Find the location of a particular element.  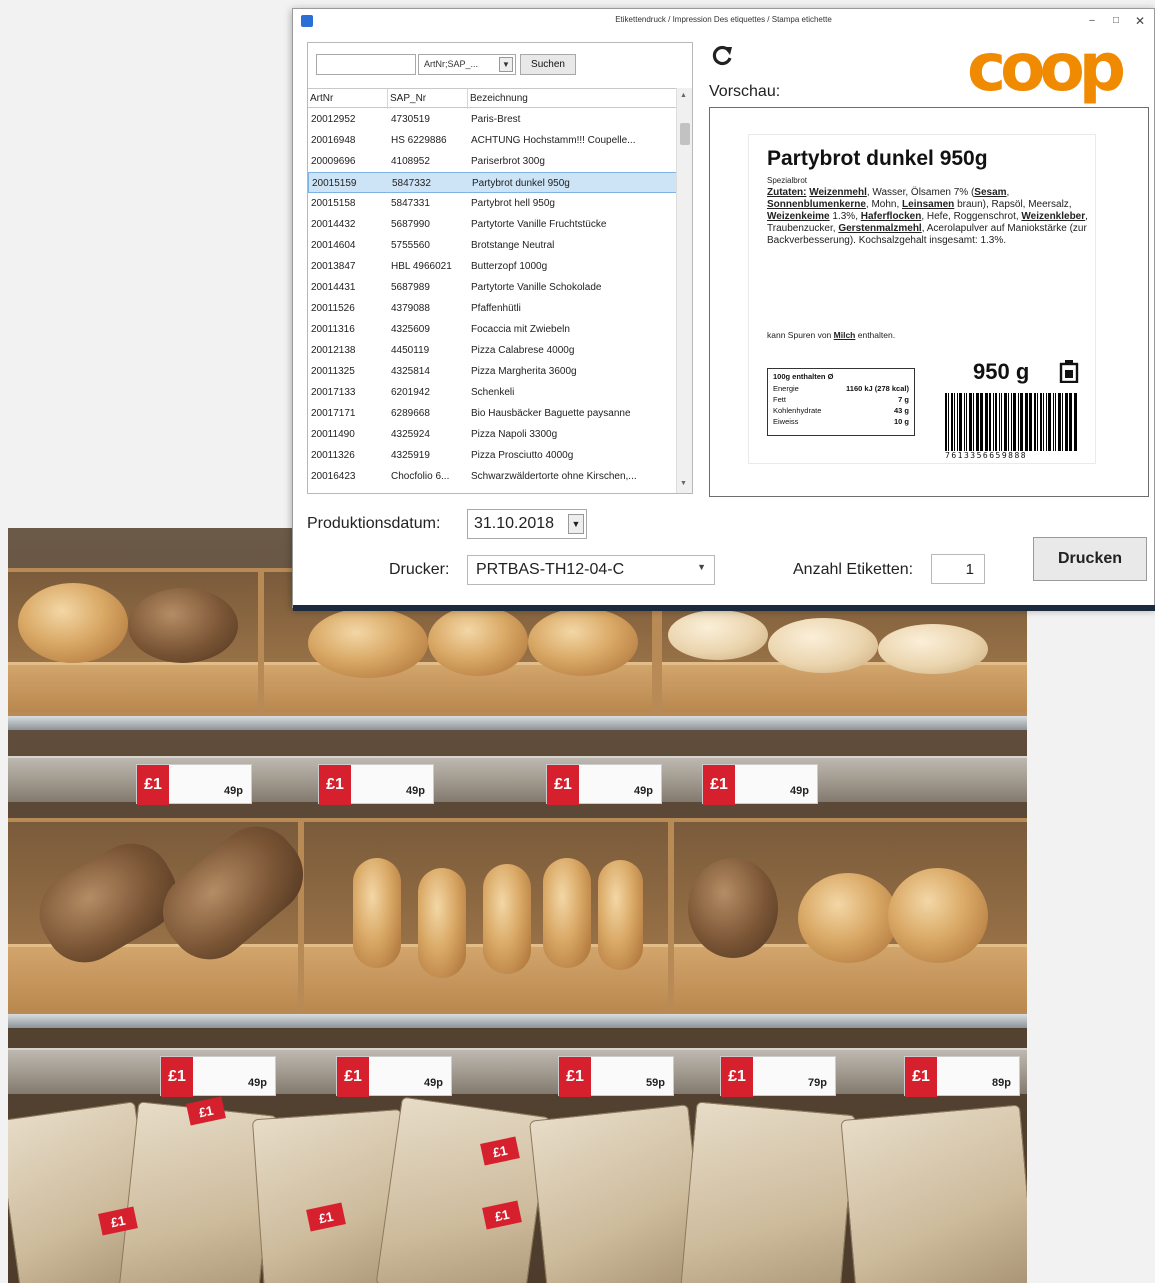

cell-artnr: 20014432 is located at coordinates (333, 224).